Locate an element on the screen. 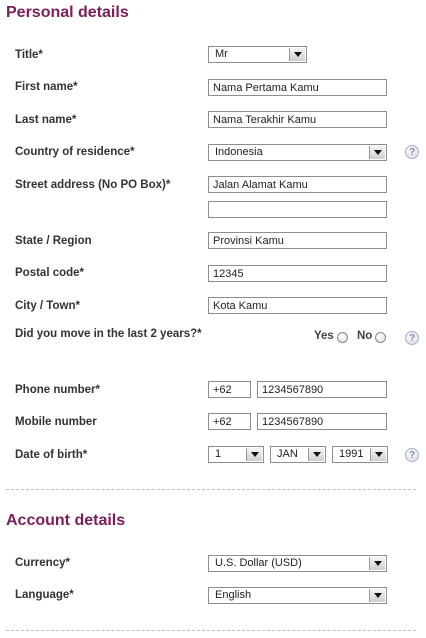 Image resolution: width=426 pixels, height=638 pixels. state-region-label: State / Region is located at coordinates (53, 241).